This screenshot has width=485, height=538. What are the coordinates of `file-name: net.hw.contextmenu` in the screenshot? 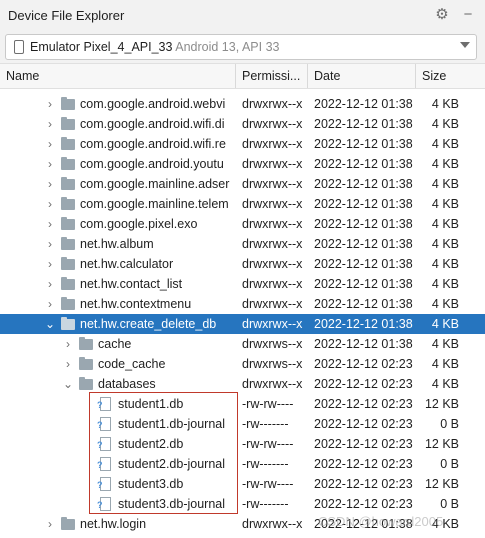 It's located at (136, 304).